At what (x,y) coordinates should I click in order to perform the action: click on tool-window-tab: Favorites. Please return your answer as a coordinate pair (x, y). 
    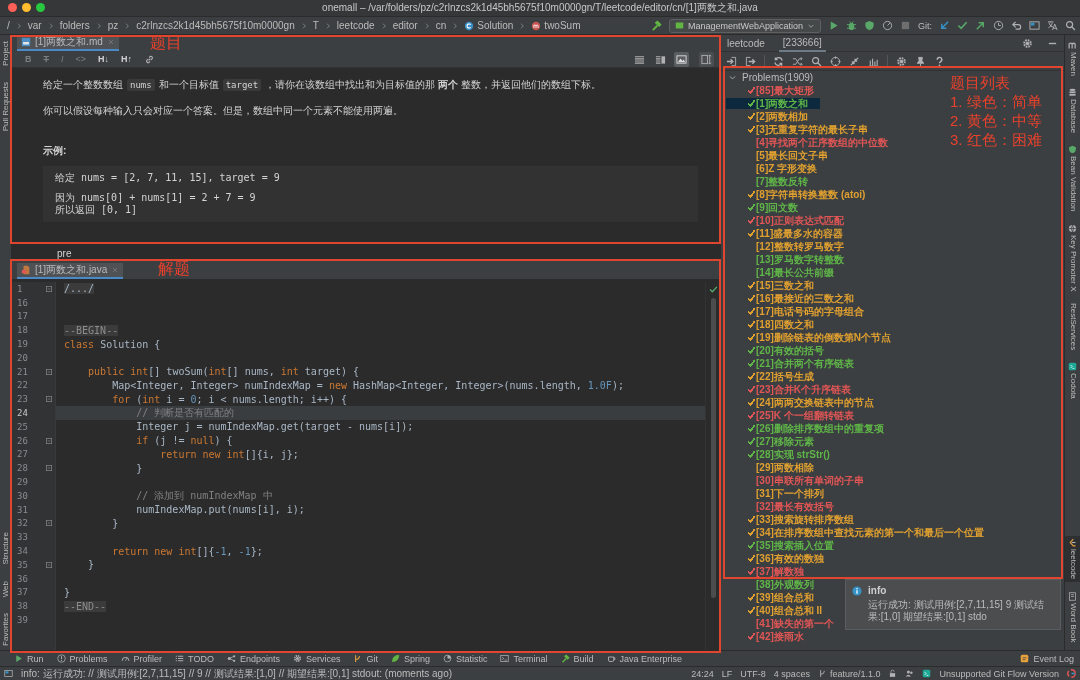
    Looking at the image, I should click on (5, 629).